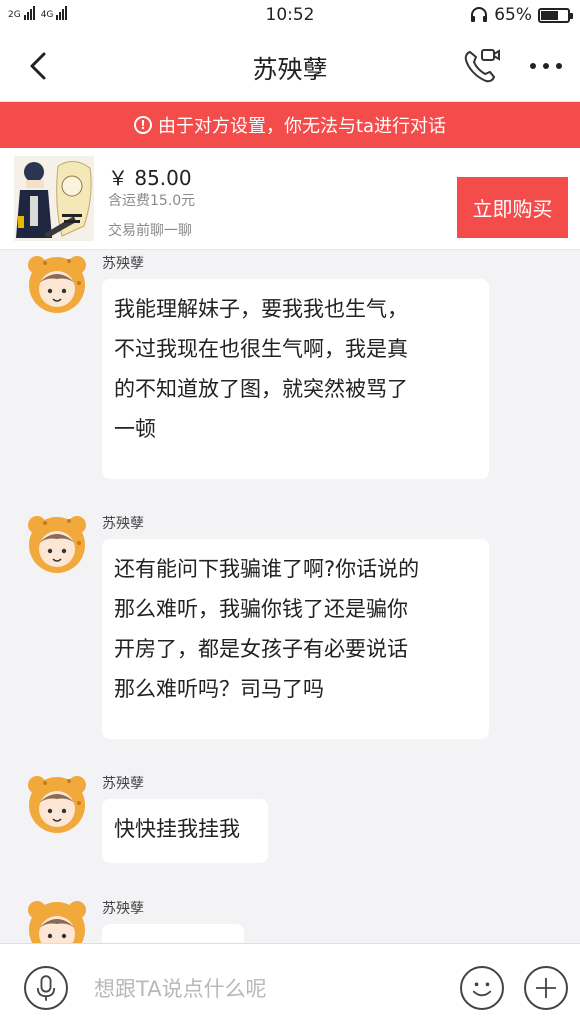 Image resolution: width=580 pixels, height=1031 pixels. What do you see at coordinates (482, 988) in the screenshot?
I see `emoji-icon` at bounding box center [482, 988].